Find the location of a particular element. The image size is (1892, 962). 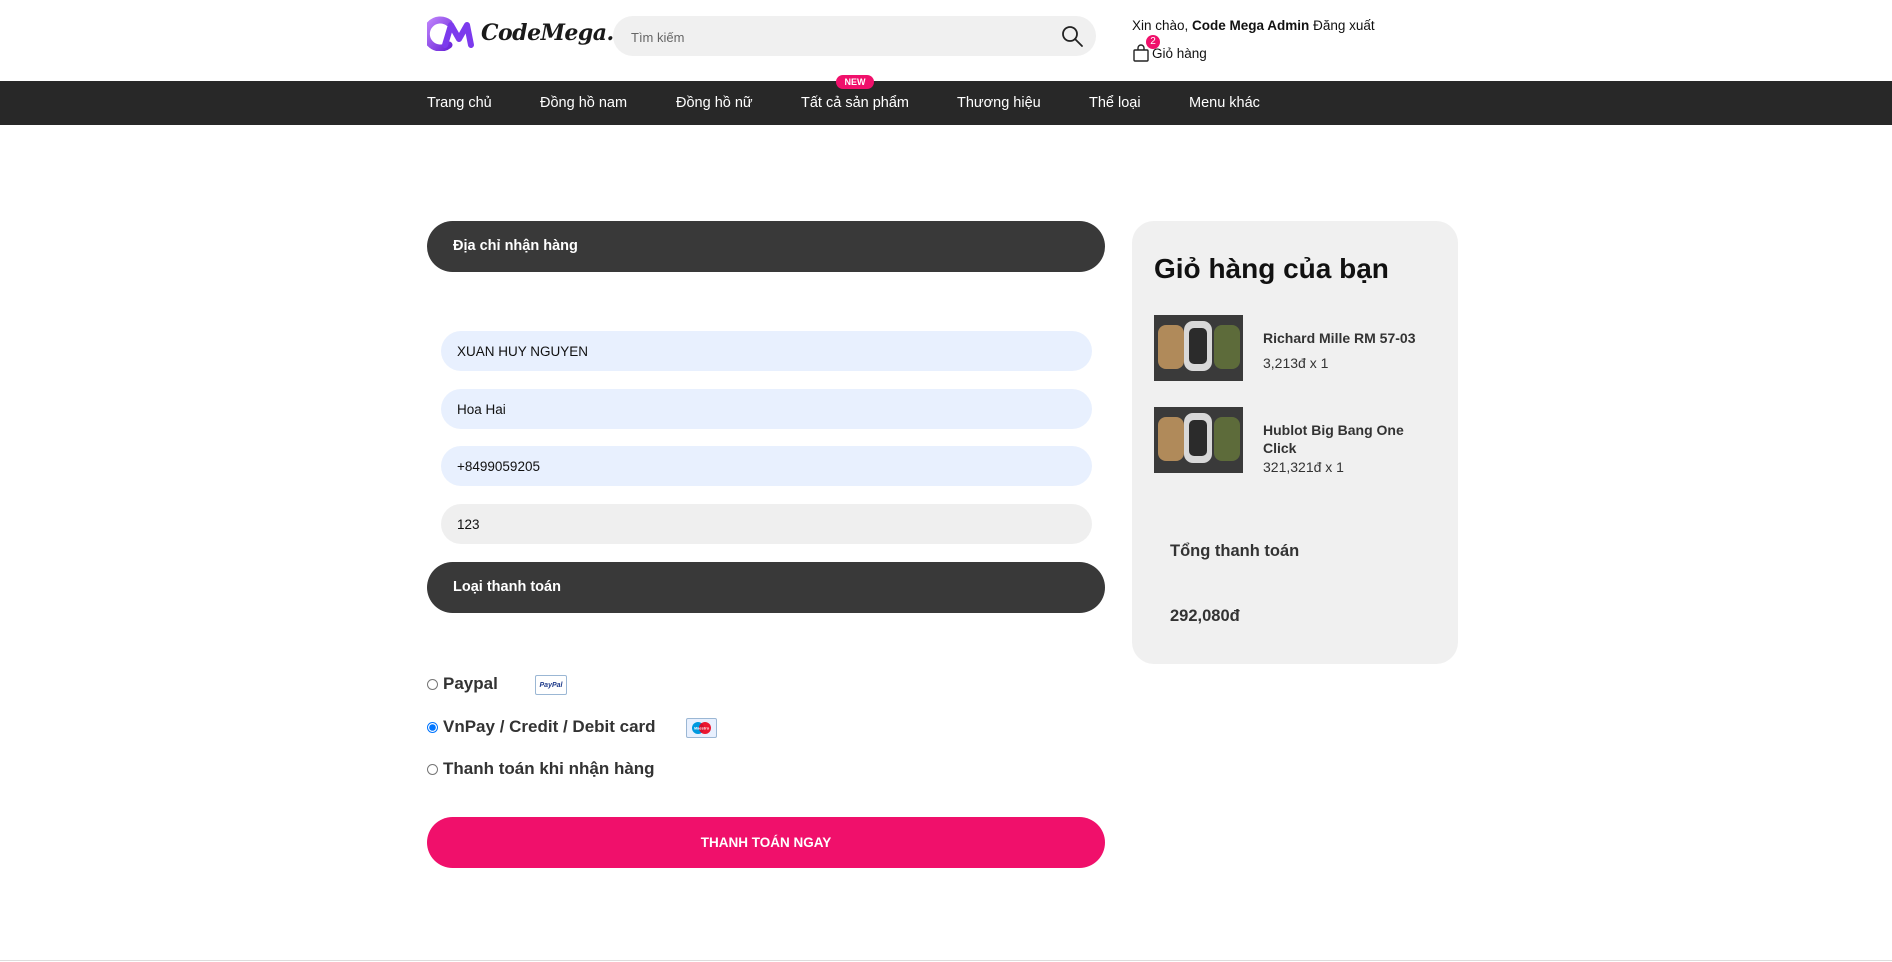

new-badge: NEW is located at coordinates (855, 82).